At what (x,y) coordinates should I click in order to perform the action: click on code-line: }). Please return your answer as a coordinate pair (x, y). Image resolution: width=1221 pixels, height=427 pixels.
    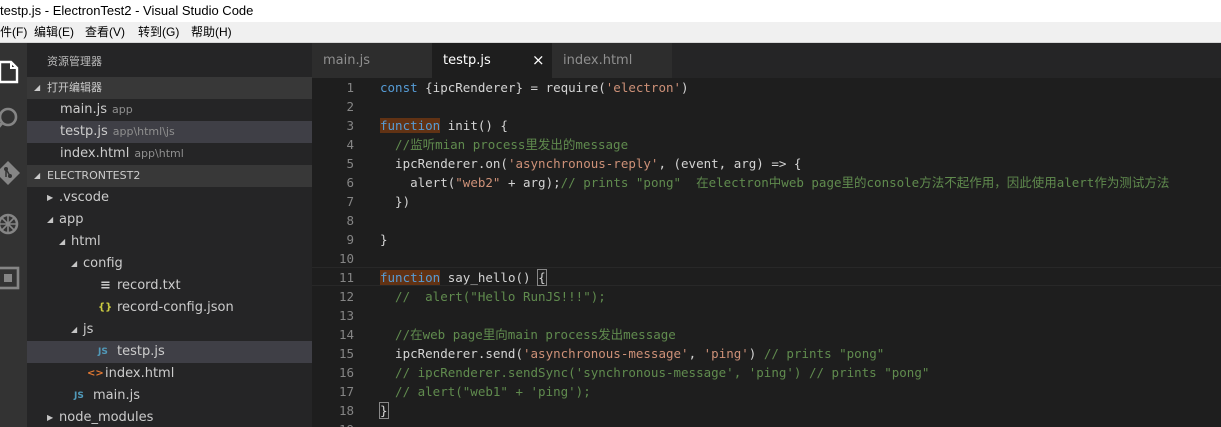
    Looking at the image, I should click on (395, 201).